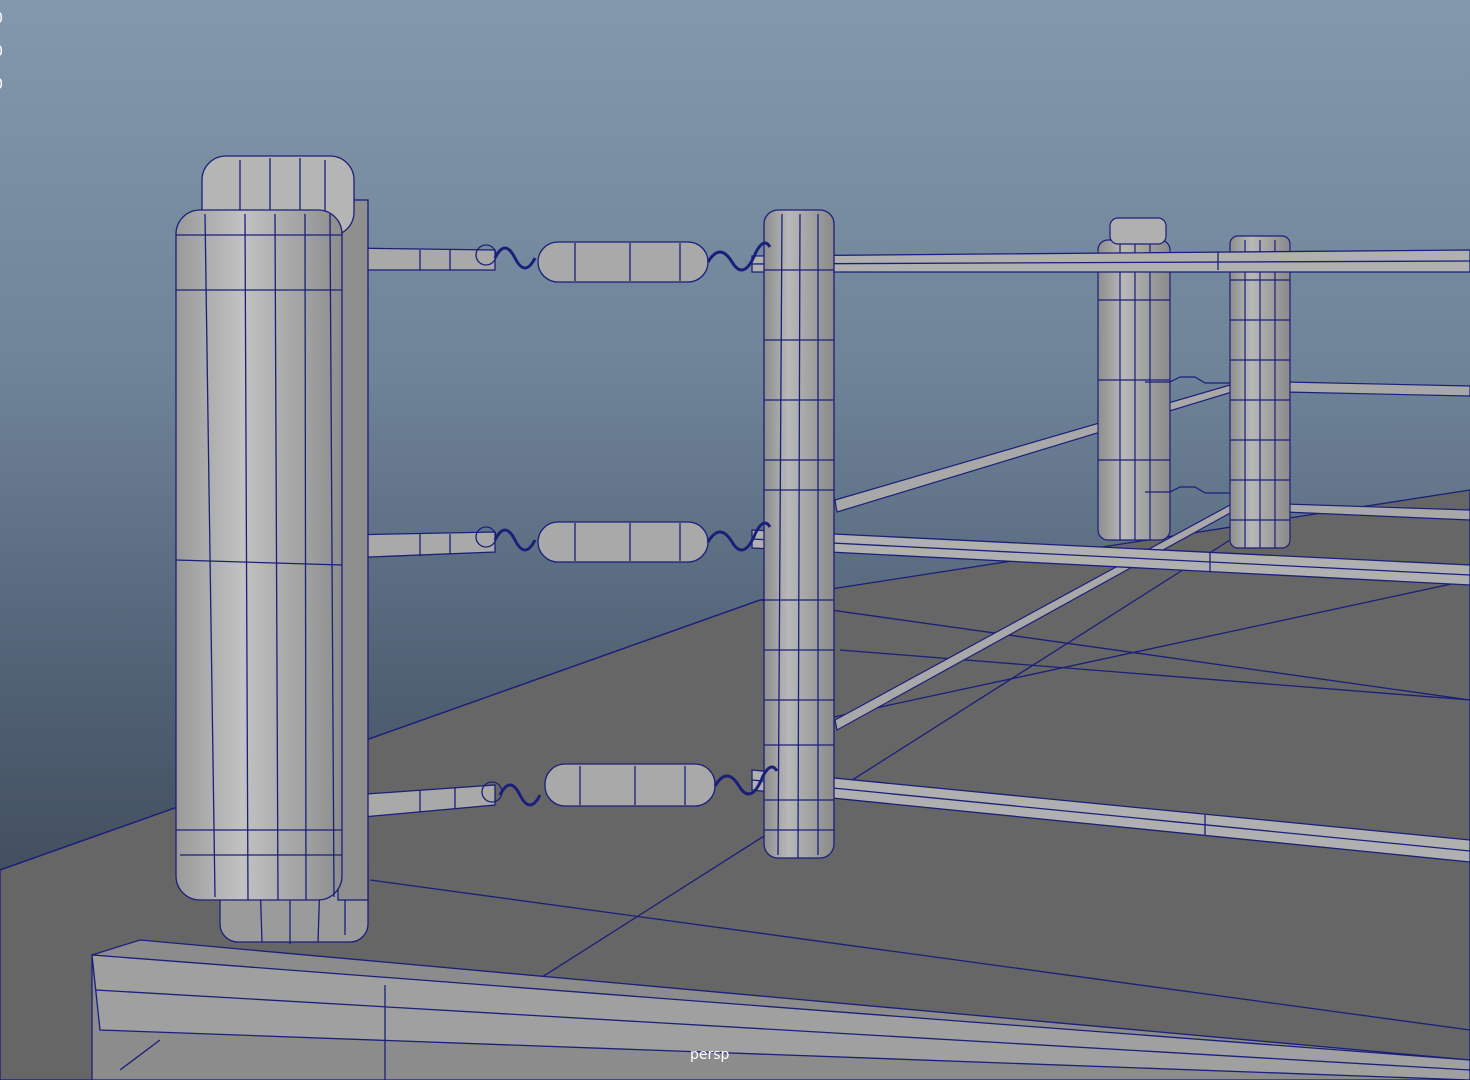 Image resolution: width=1470 pixels, height=1080 pixels. I want to click on turnbuckle-middle, so click(558, 542).